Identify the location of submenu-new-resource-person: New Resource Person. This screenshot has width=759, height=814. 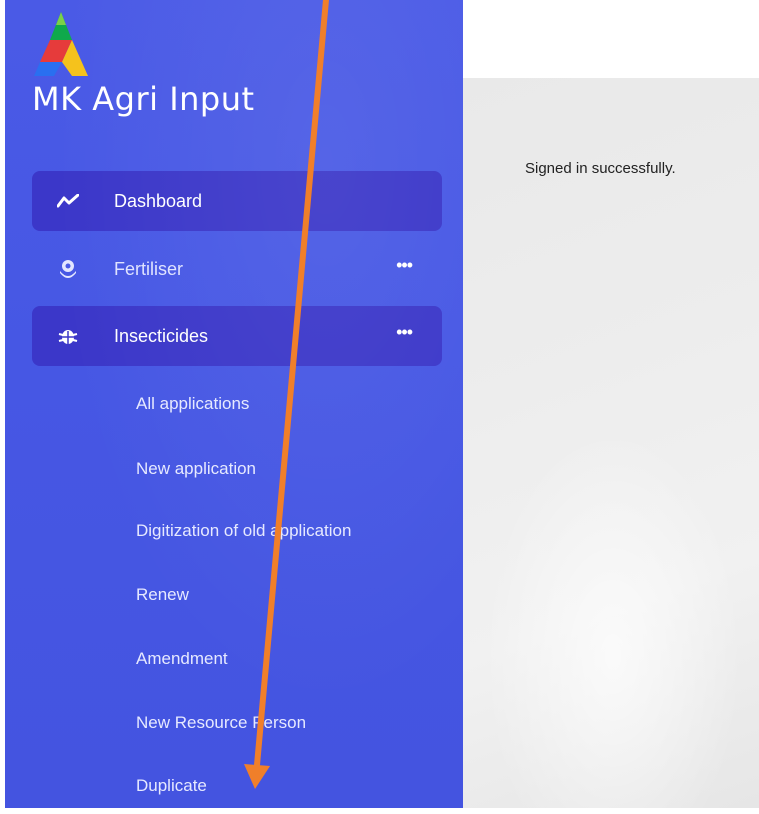
(221, 723).